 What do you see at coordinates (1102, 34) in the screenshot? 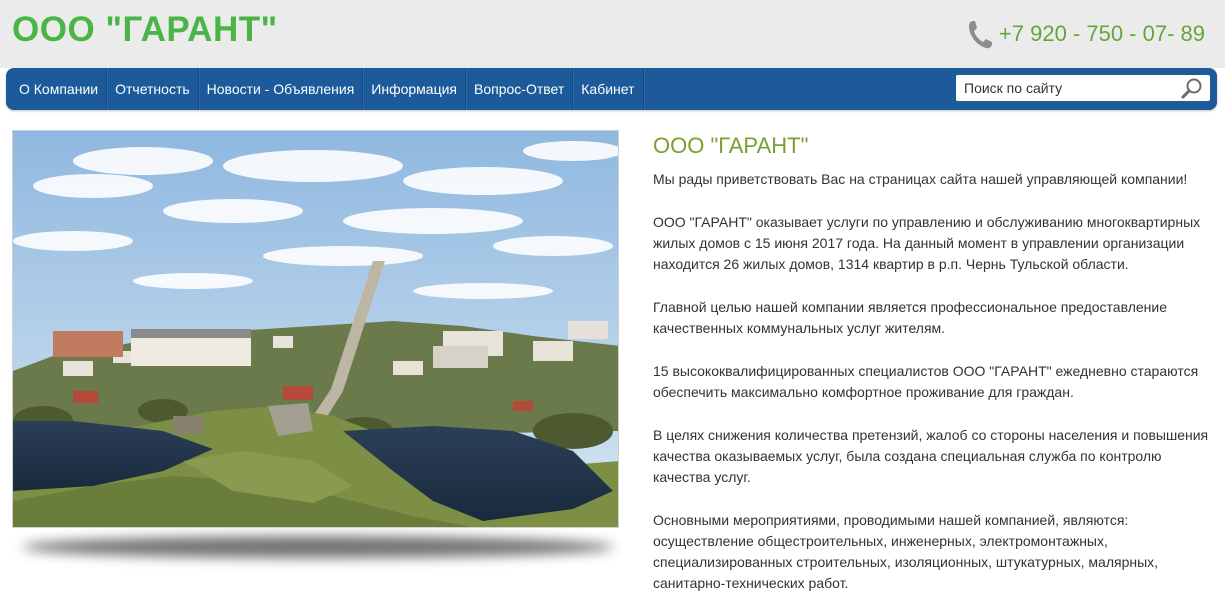
I see `phone-number: +7 920 - 750 - 07- 89` at bounding box center [1102, 34].